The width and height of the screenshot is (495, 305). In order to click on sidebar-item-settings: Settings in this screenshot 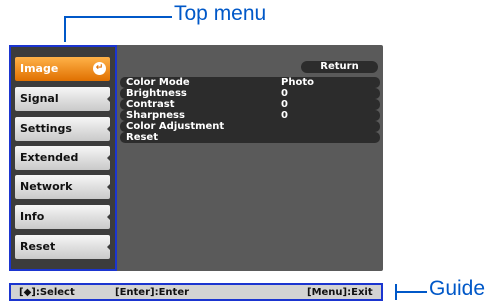, I will do `click(63, 129)`.